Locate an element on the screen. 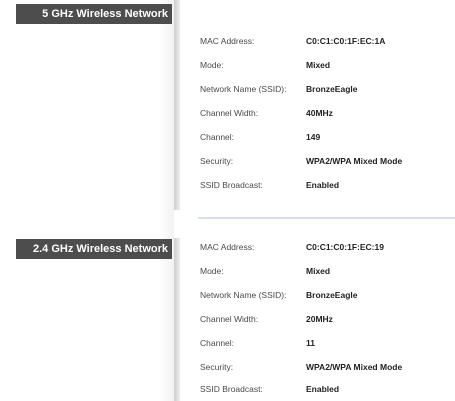  info-row-security-5ghz: Security: WPA2/WPA Mixed Mode is located at coordinates (327, 161).